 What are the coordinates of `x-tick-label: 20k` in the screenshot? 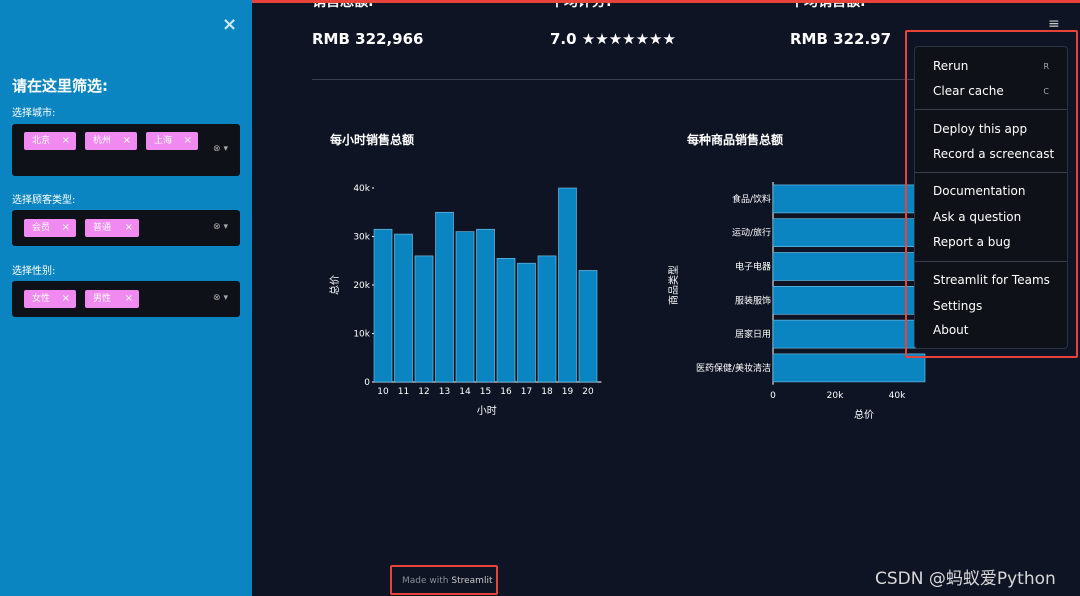 It's located at (835, 396).